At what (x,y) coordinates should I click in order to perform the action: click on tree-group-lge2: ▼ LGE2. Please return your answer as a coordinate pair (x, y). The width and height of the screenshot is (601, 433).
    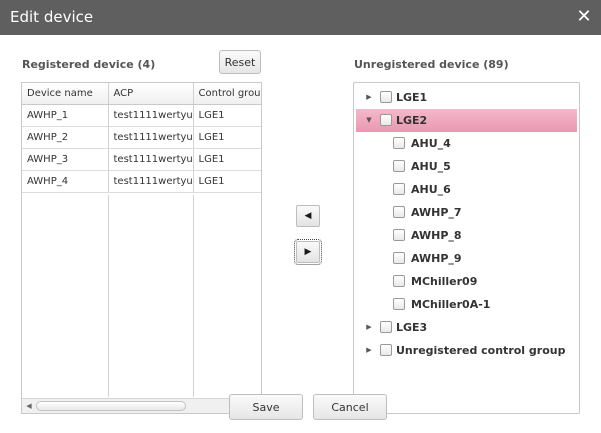
    Looking at the image, I should click on (466, 120).